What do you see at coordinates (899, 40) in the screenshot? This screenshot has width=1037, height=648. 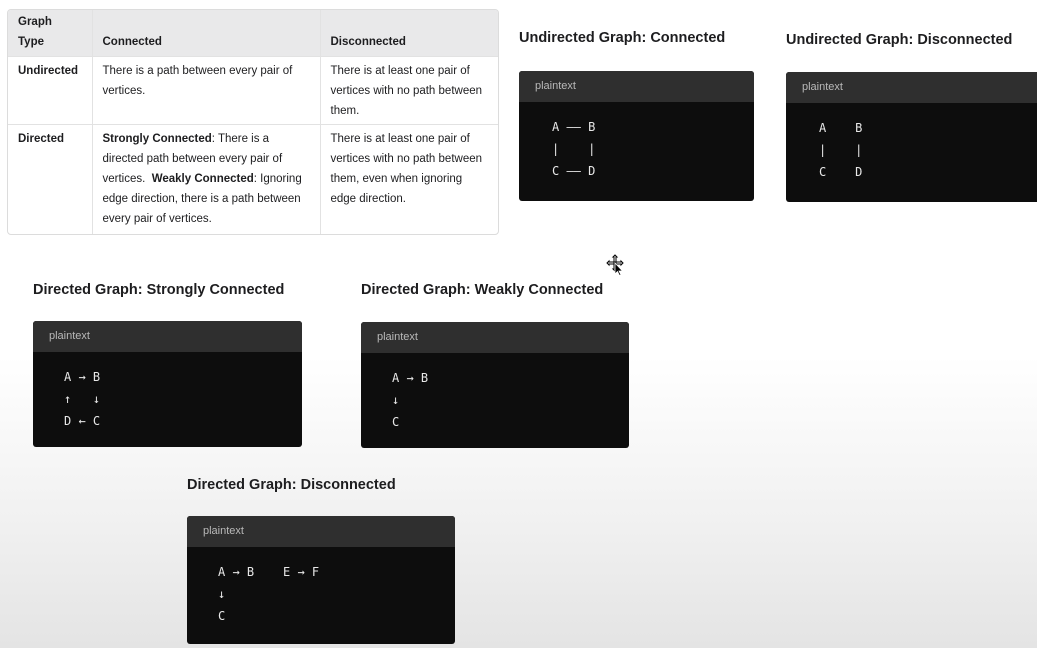 I see `undirected-disconnected-title: Undirected Graph: Disconnected` at bounding box center [899, 40].